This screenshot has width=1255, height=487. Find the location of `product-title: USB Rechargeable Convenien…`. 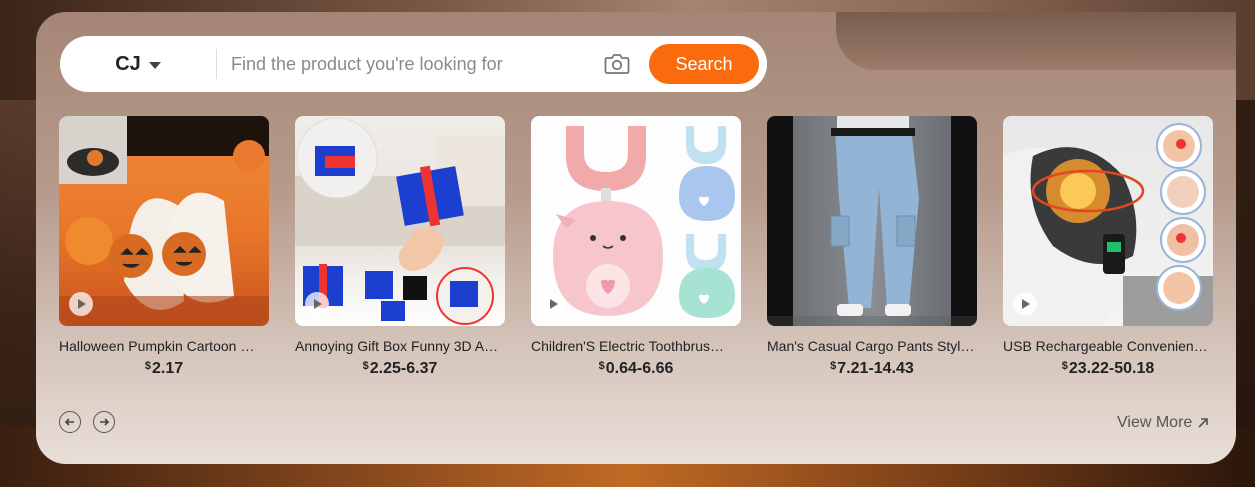

product-title: USB Rechargeable Convenien… is located at coordinates (1105, 346).